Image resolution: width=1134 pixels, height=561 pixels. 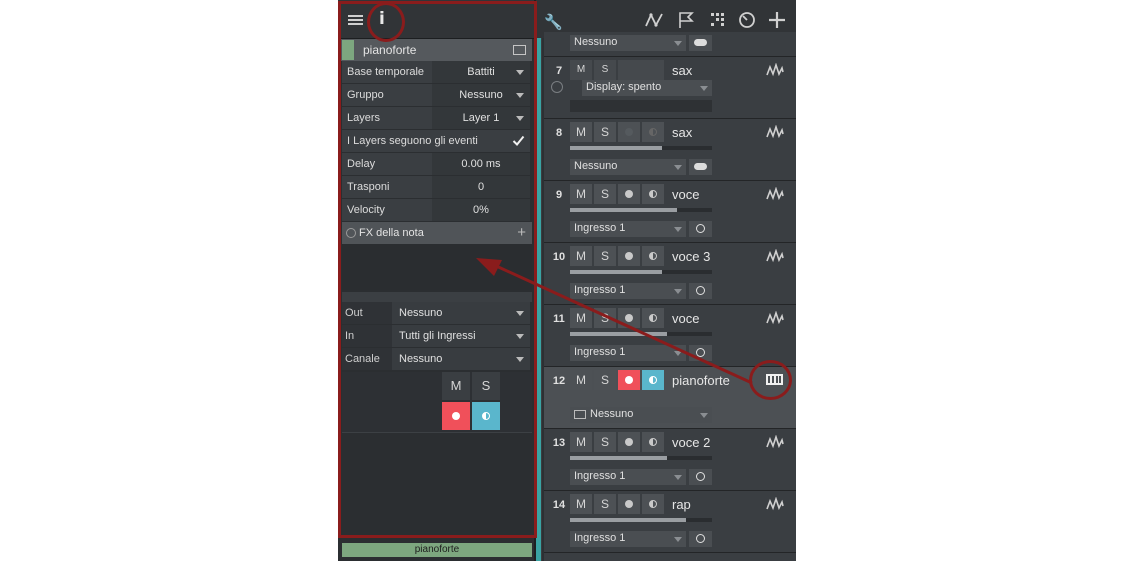 What do you see at coordinates (700, 167) in the screenshot?
I see `input-toggle` at bounding box center [700, 167].